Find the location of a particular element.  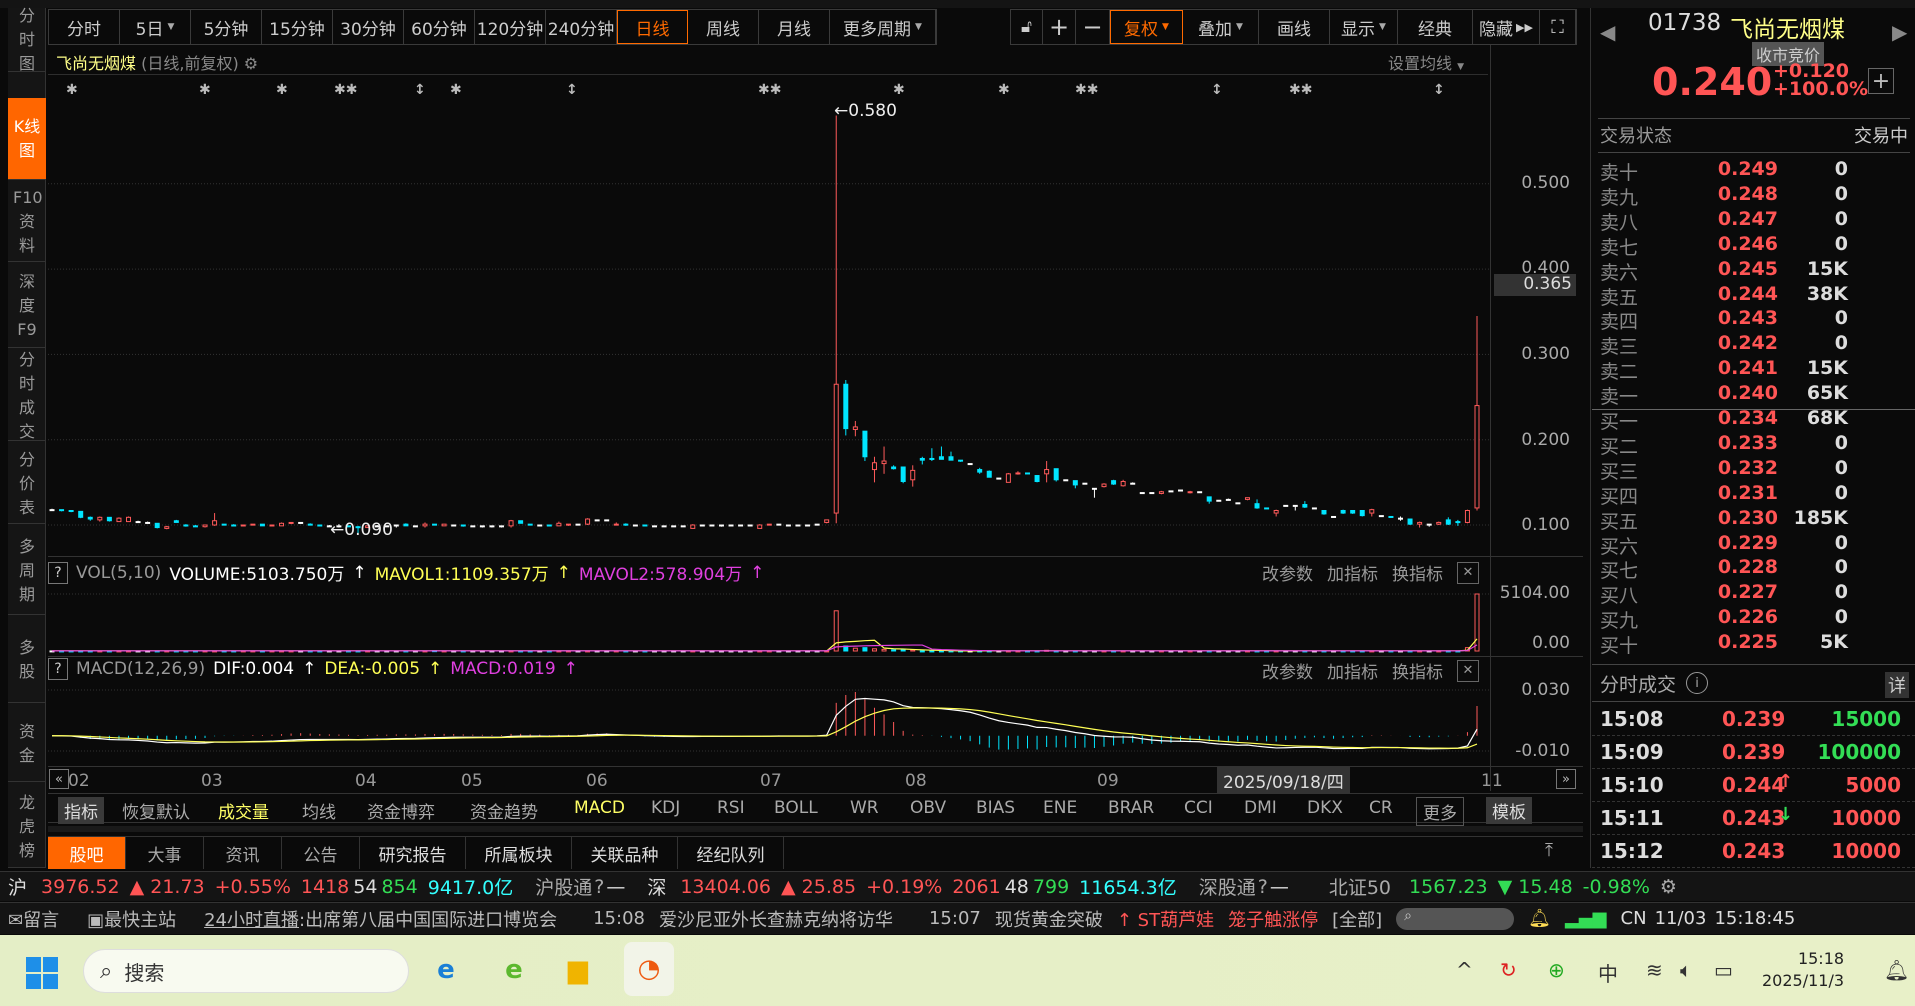

order-book-row: 卖一 0.240 65K is located at coordinates (1728, 395).